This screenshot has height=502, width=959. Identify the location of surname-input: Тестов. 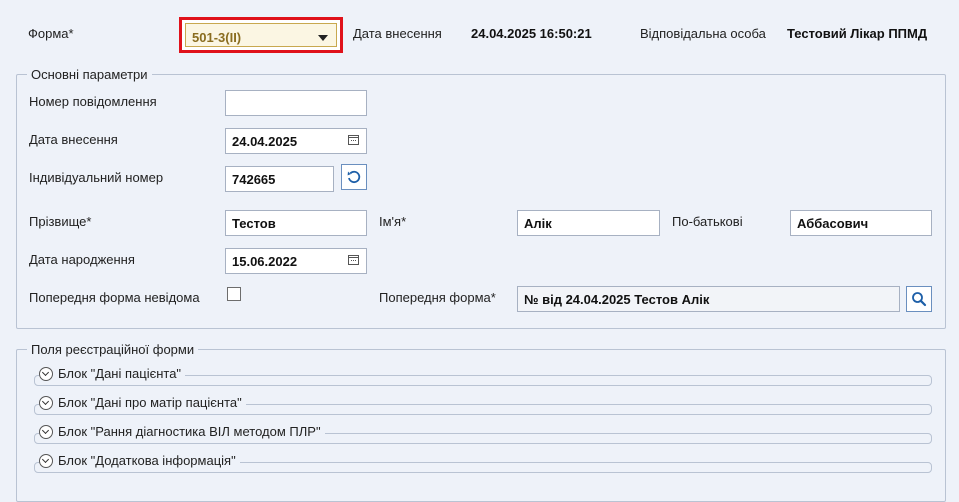
(296, 223).